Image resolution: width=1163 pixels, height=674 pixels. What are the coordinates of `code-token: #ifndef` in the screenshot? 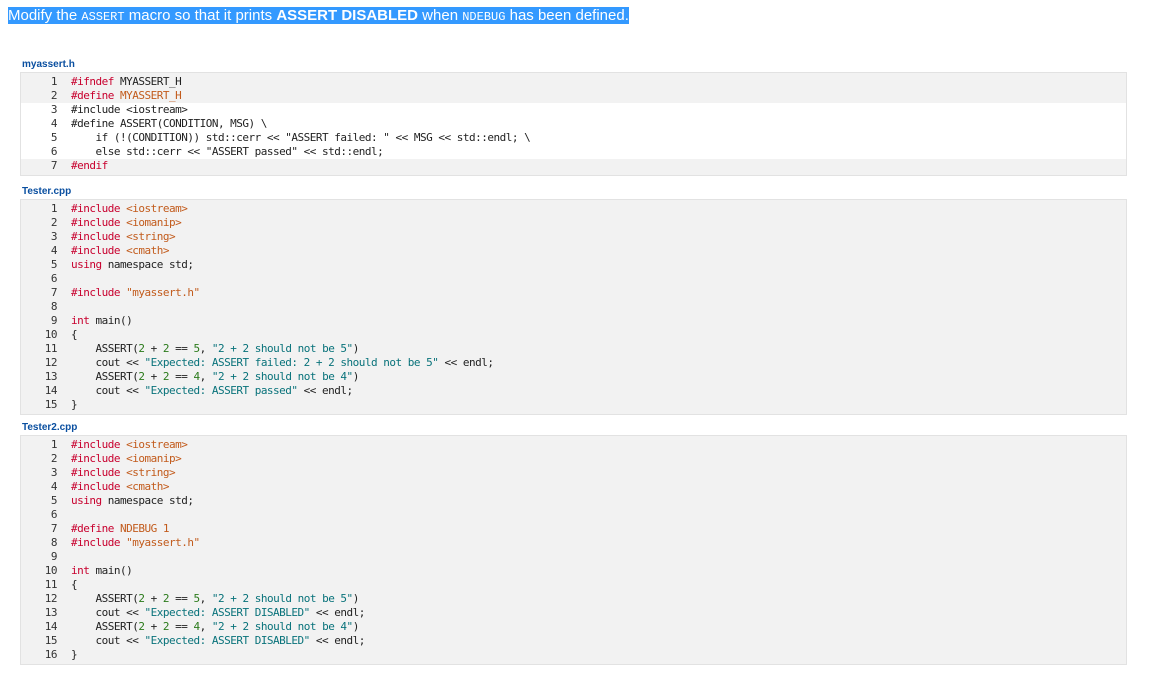 It's located at (95, 81).